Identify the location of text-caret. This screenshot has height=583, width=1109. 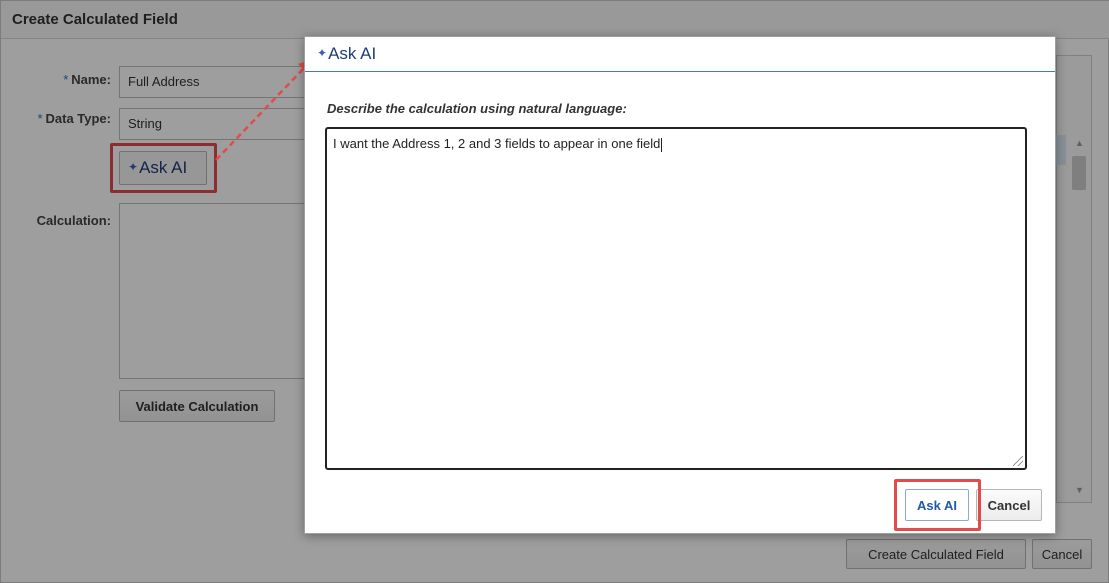
(662, 144).